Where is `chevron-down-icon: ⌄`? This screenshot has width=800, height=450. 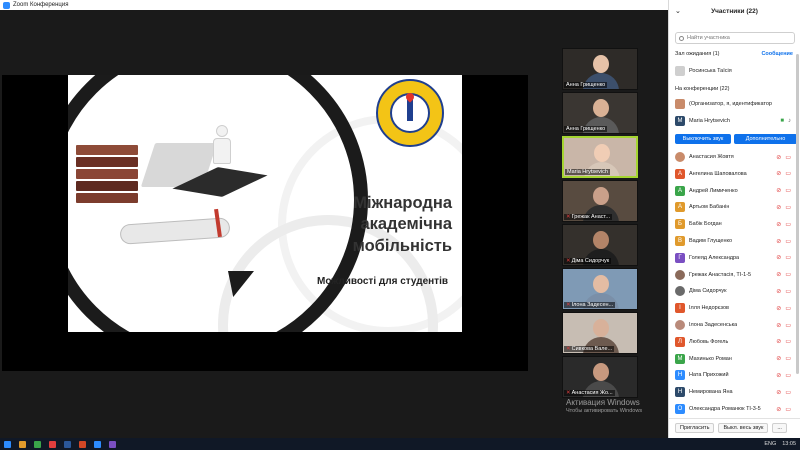
chevron-down-icon: ⌄ is located at coordinates (678, 11).